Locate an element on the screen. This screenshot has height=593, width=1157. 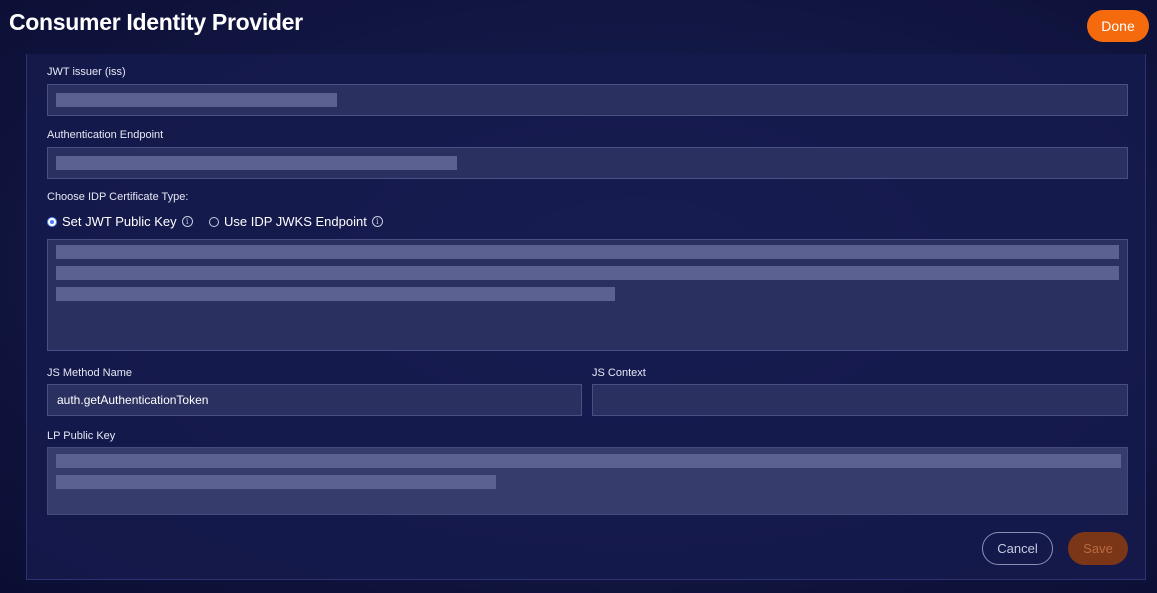
radio-unselected-icon is located at coordinates (214, 221).